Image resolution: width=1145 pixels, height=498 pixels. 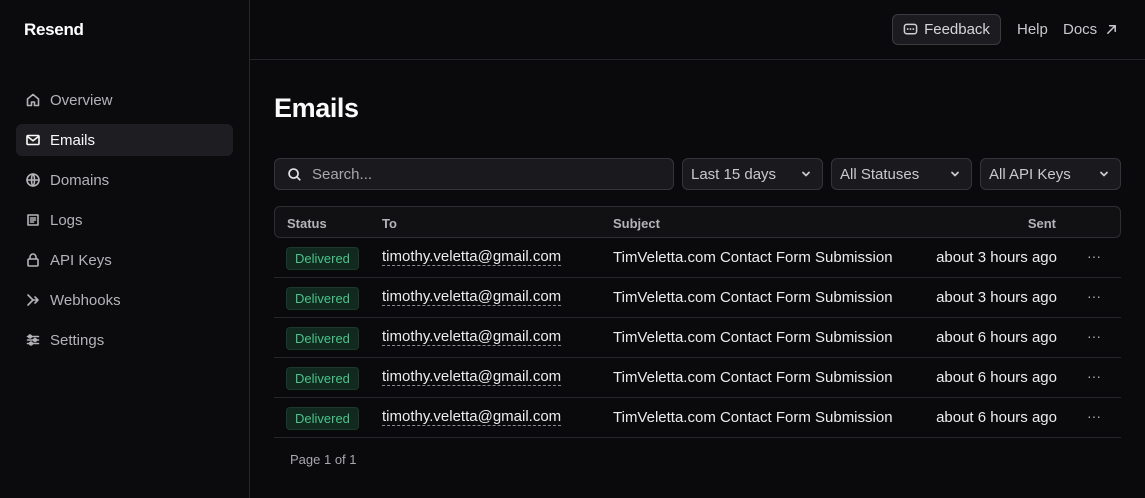 What do you see at coordinates (697, 222) in the screenshot?
I see `table-header: Status To Subject Sent` at bounding box center [697, 222].